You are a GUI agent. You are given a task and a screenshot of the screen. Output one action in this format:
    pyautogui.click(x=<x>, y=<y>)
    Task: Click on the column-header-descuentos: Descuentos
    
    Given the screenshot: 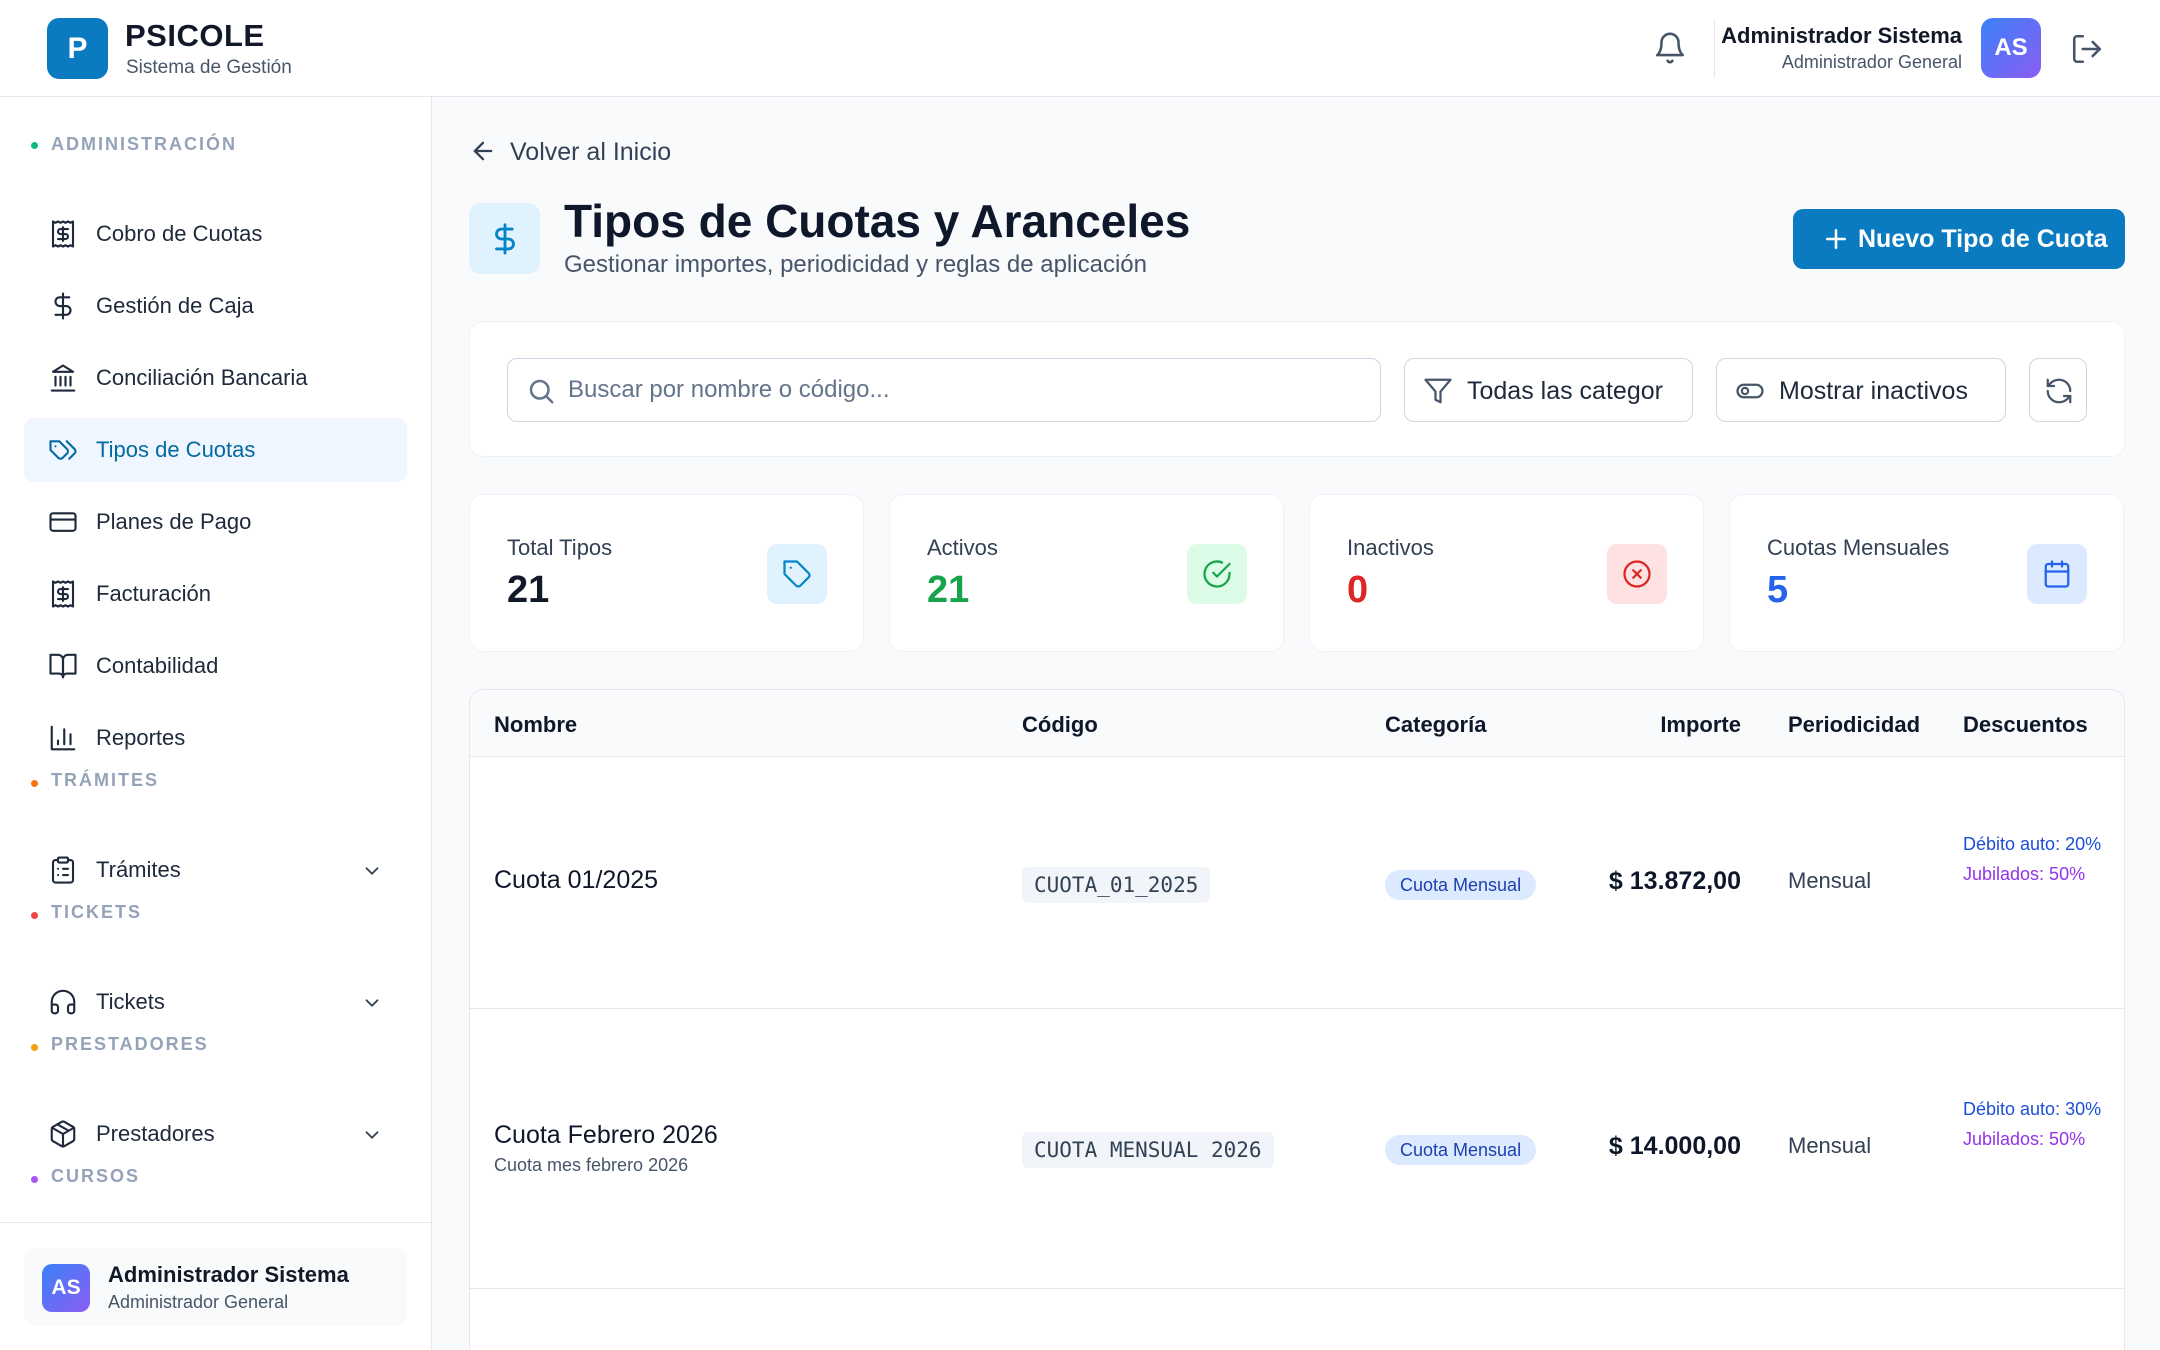 What is the action you would take?
    pyautogui.click(x=2025, y=725)
    